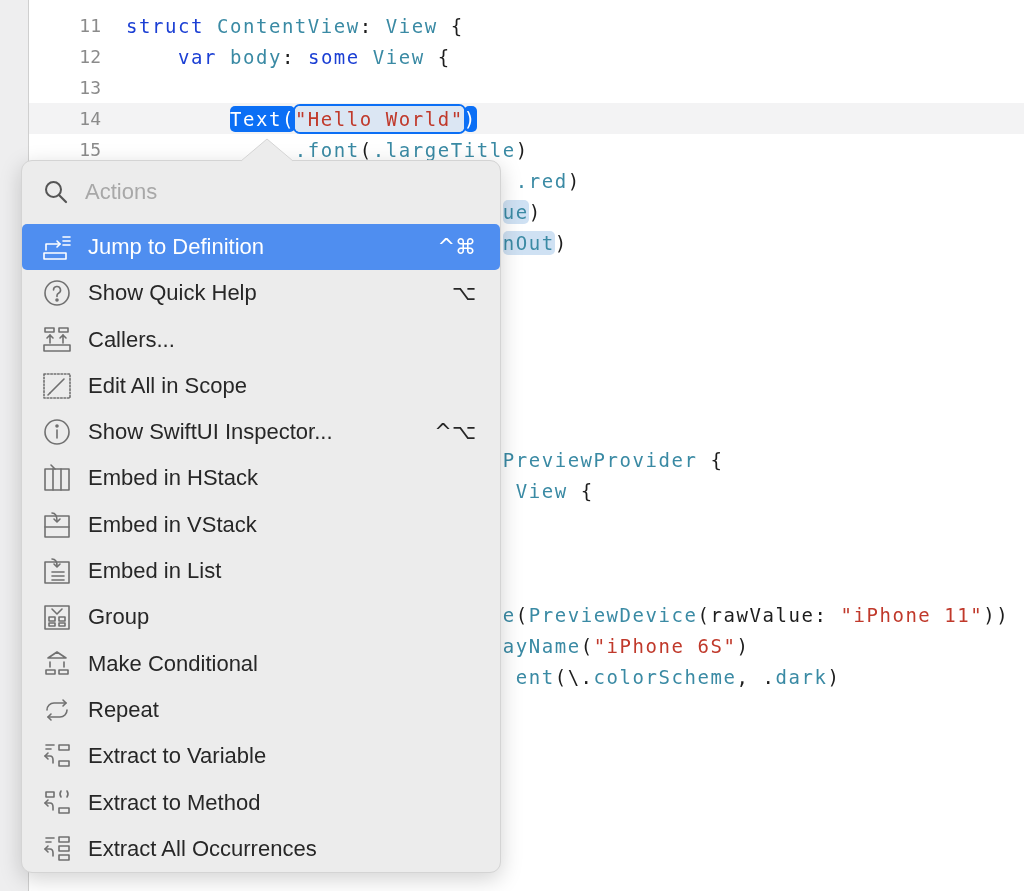 The image size is (1024, 891). I want to click on search-field: Actions, so click(235, 192).